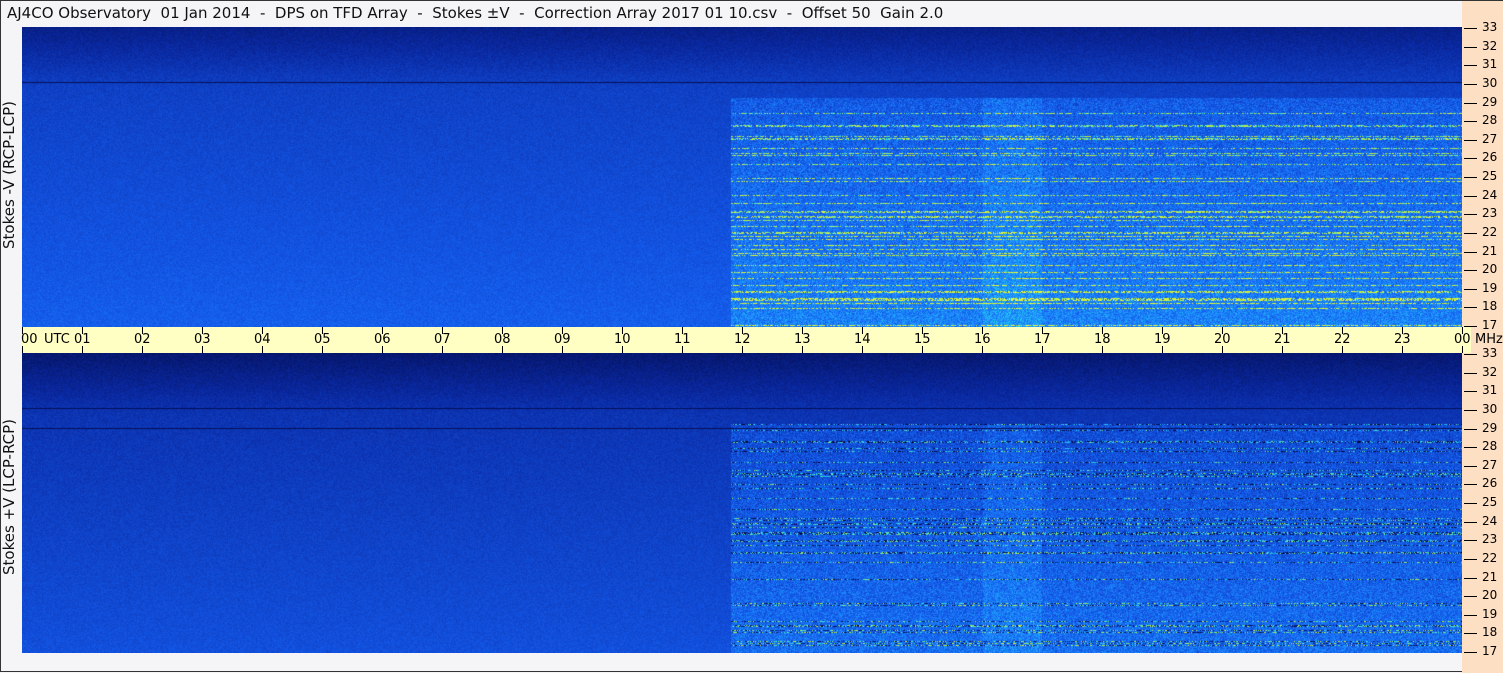  What do you see at coordinates (1490, 427) in the screenshot?
I see `freq-tick-label: 29` at bounding box center [1490, 427].